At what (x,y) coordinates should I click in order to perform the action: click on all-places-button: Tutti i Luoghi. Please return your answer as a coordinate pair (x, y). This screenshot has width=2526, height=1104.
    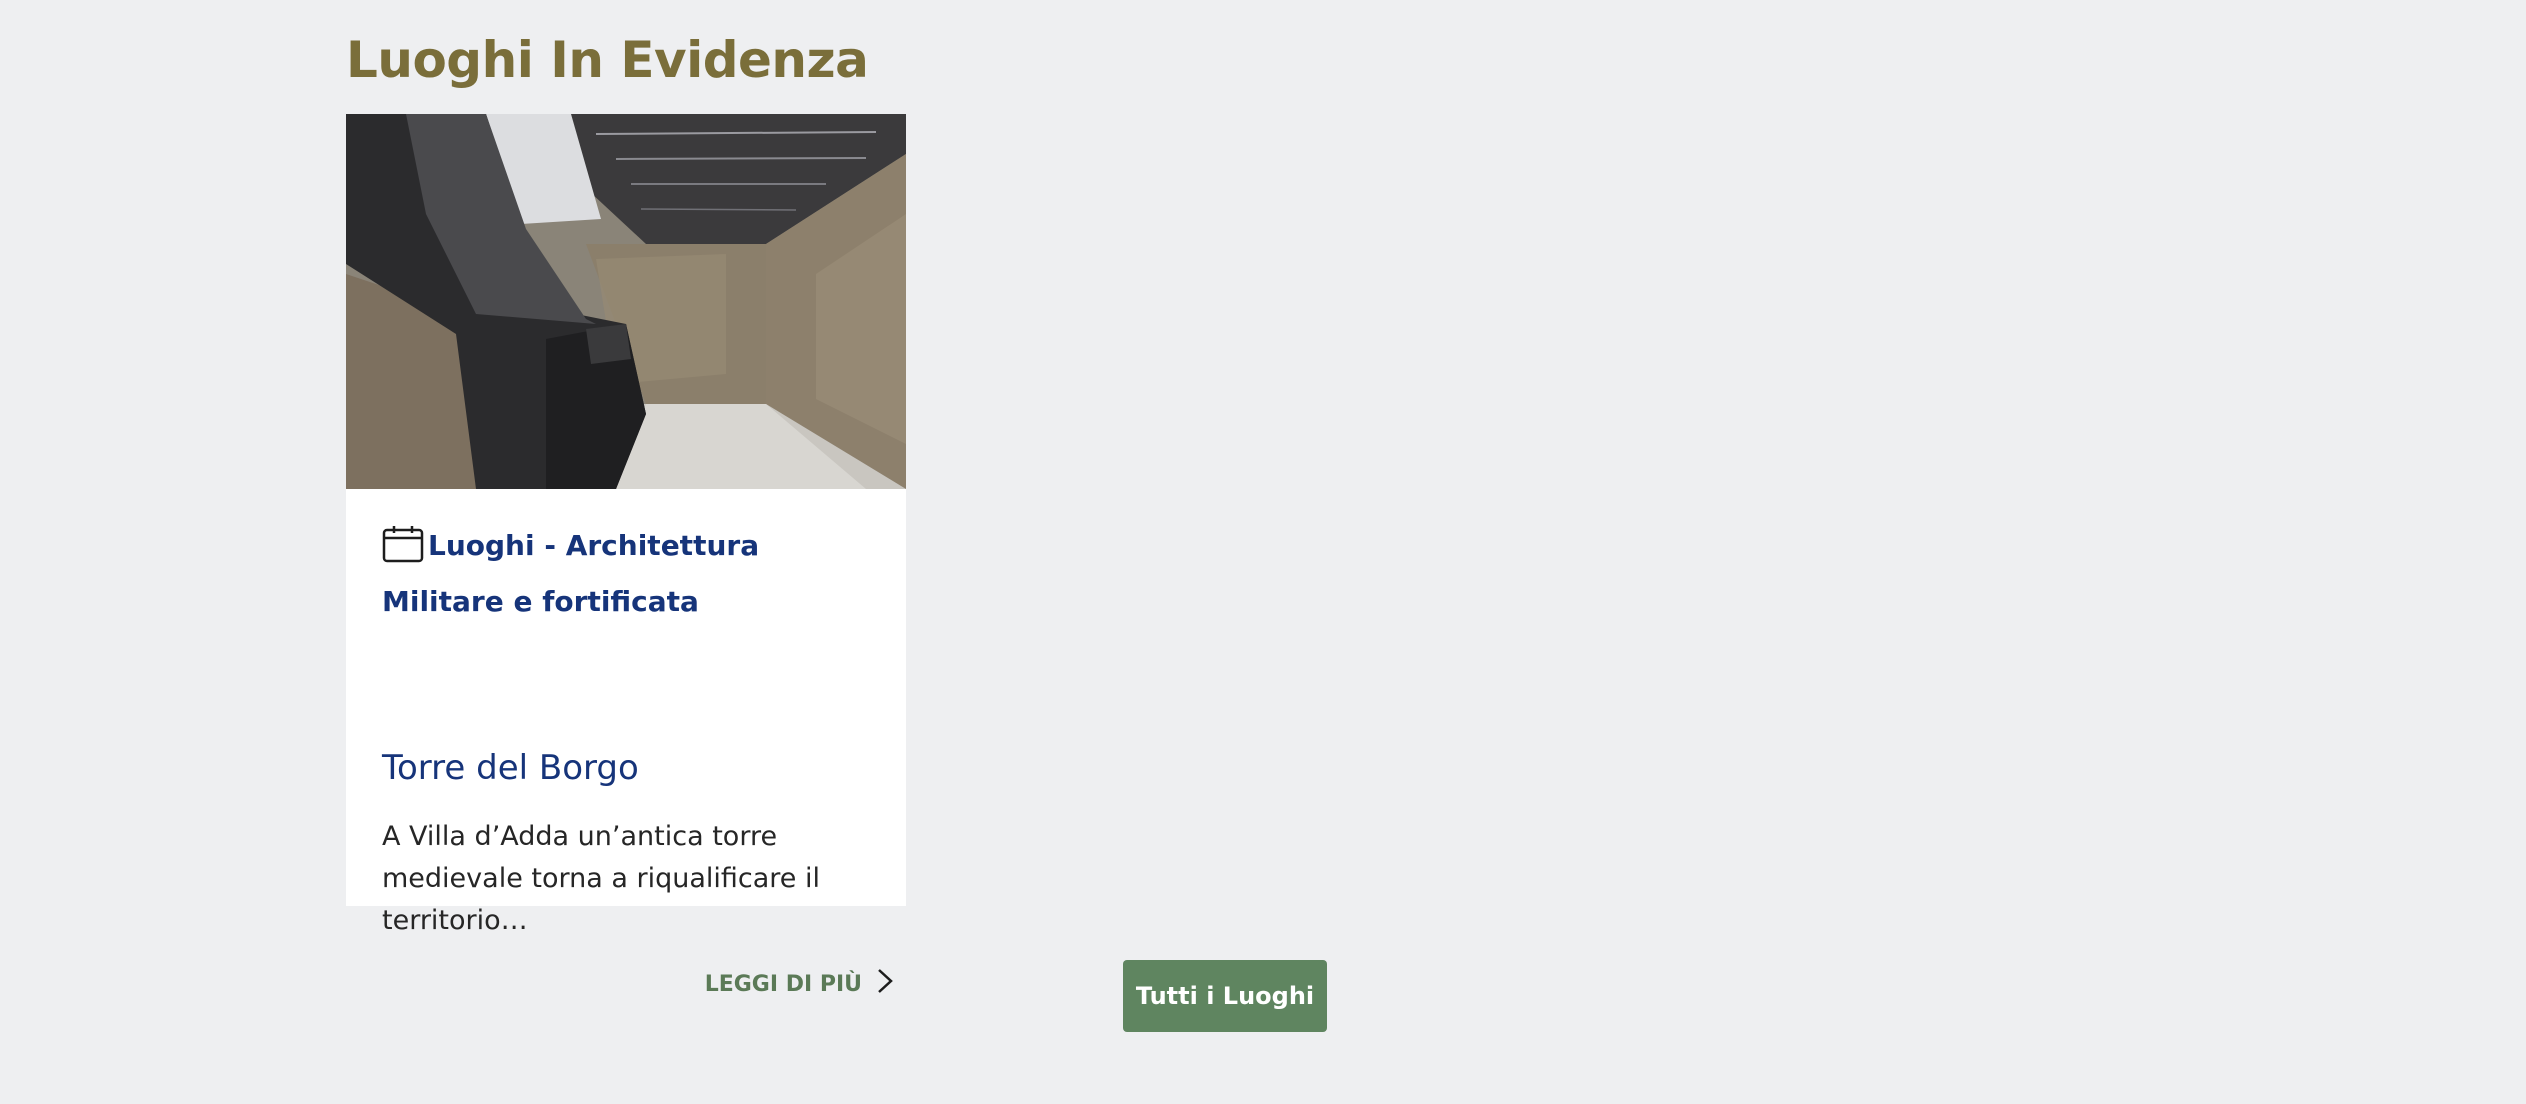
    Looking at the image, I should click on (1225, 996).